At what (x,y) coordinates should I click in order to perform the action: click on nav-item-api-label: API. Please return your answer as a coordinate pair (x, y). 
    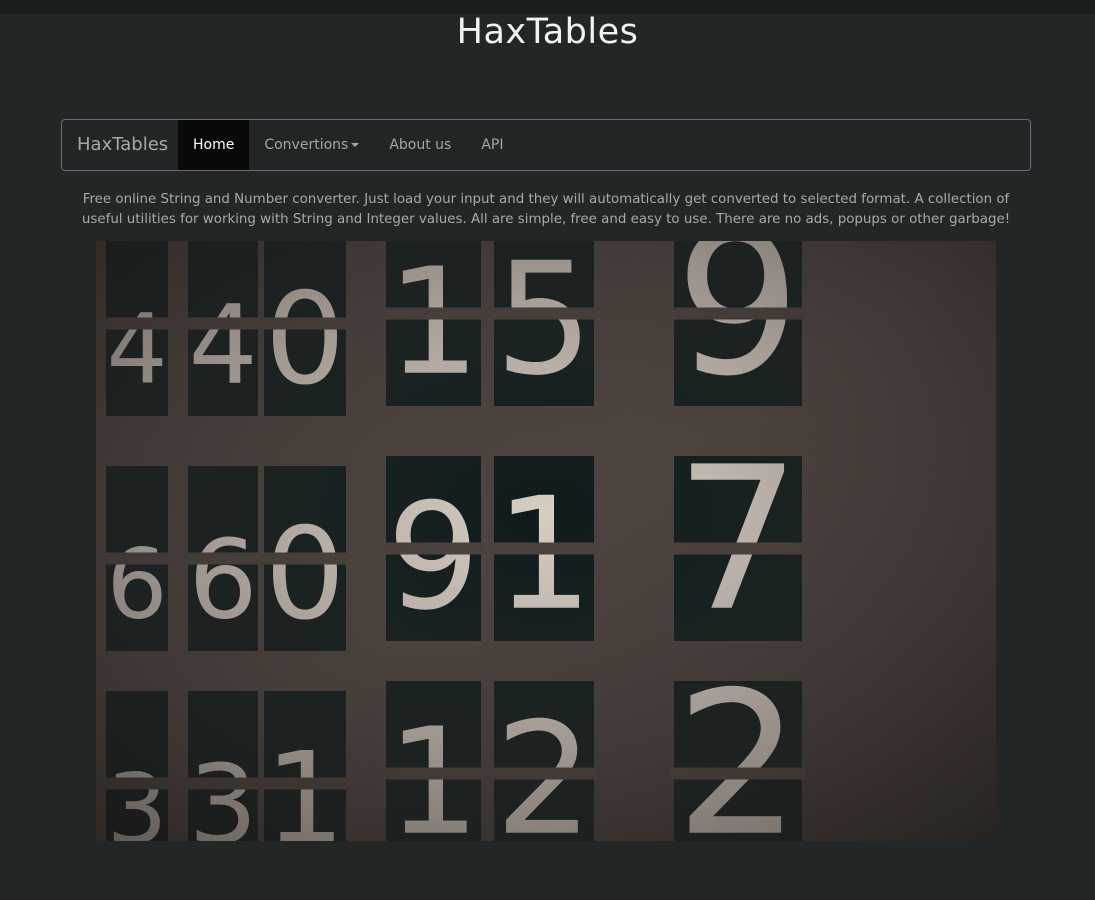
    Looking at the image, I should click on (492, 145).